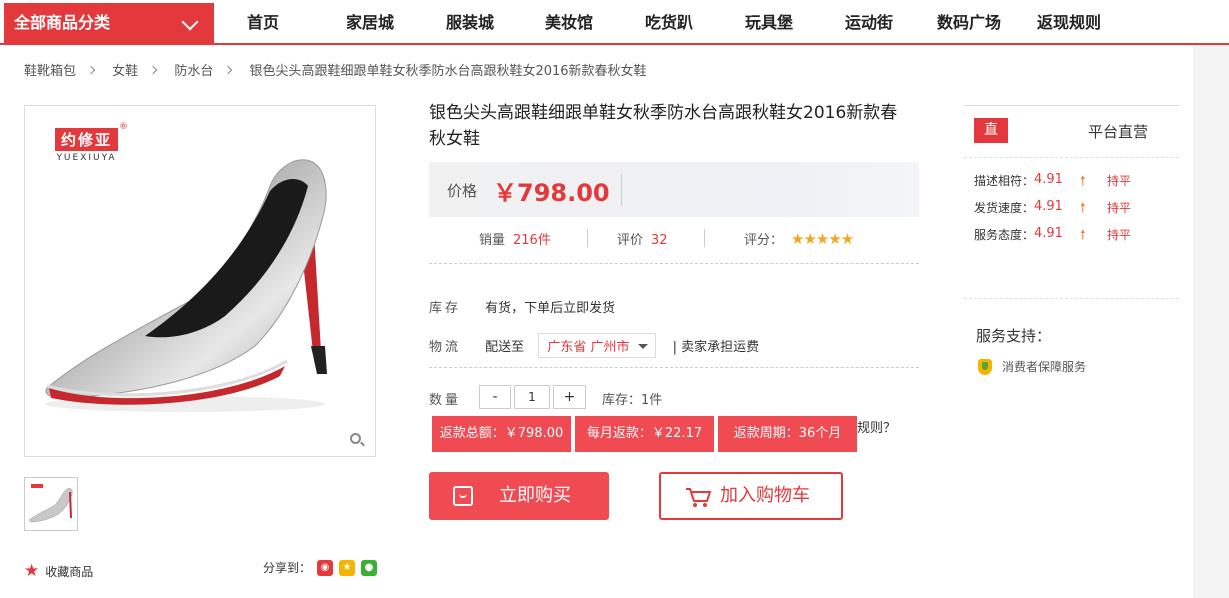  What do you see at coordinates (621, 190) in the screenshot?
I see `price-divider` at bounding box center [621, 190].